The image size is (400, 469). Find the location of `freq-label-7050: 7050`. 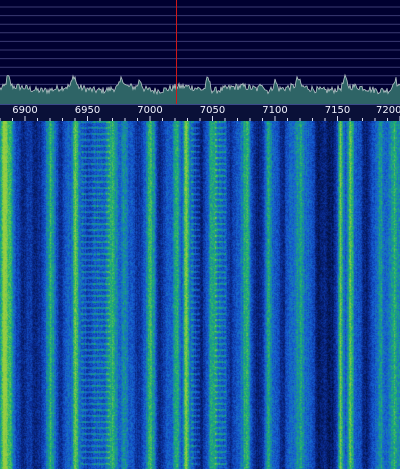

freq-label-7050: 7050 is located at coordinates (212, 110).